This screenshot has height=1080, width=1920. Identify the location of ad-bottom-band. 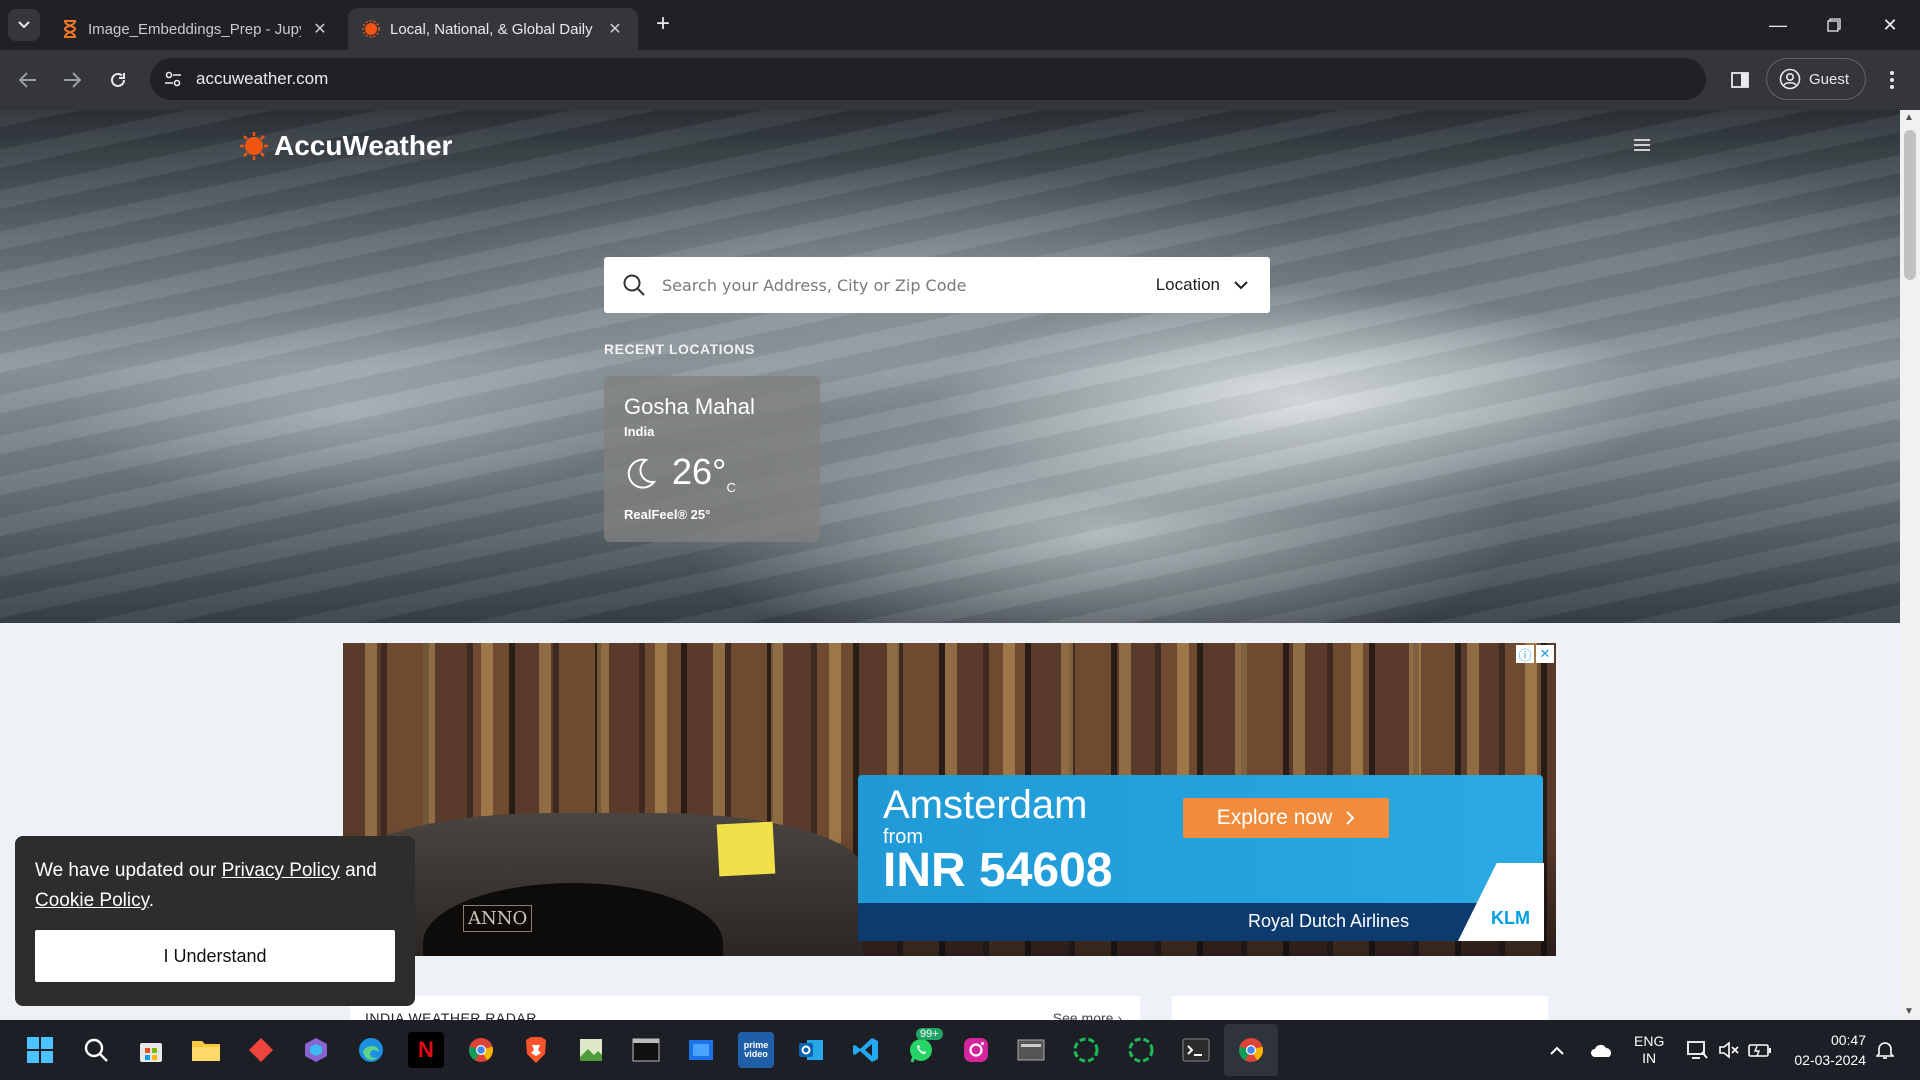
(1200, 922).